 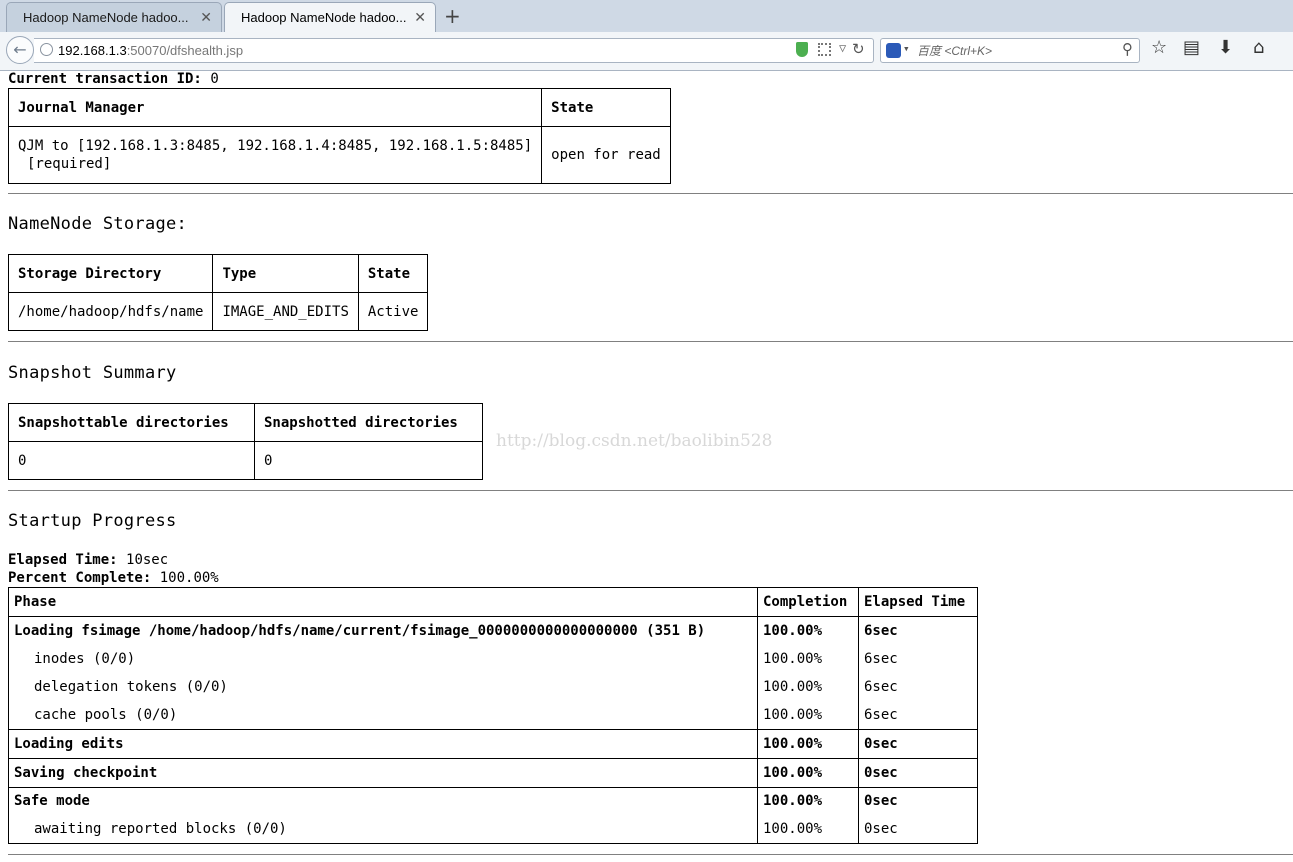 What do you see at coordinates (393, 273) in the screenshot?
I see `storage-header-state: State` at bounding box center [393, 273].